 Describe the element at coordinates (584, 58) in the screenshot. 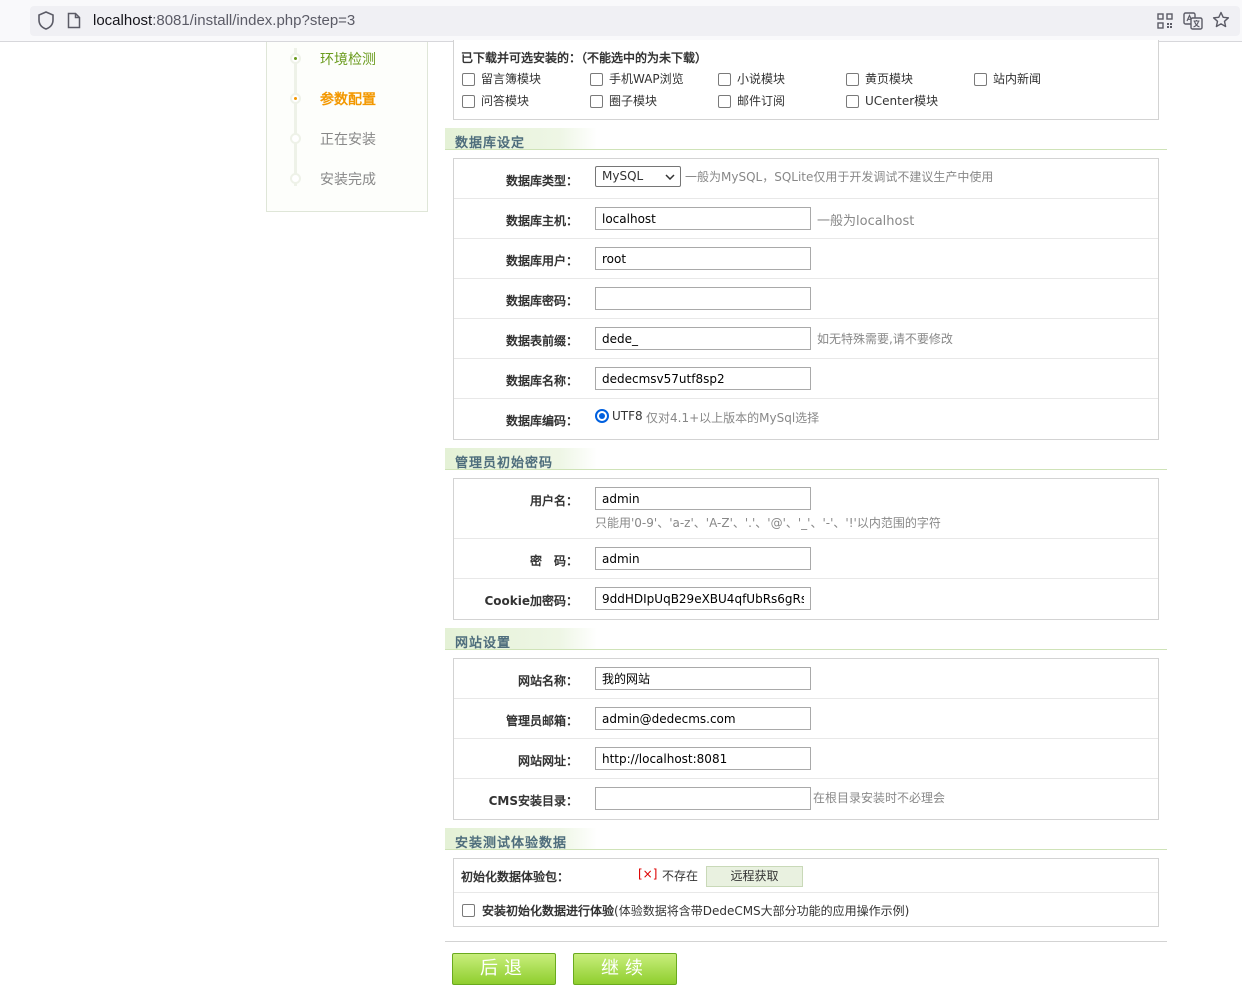

I see `modules-heading: 已下载并可选安装的：（不能选中的为未下载）` at that location.